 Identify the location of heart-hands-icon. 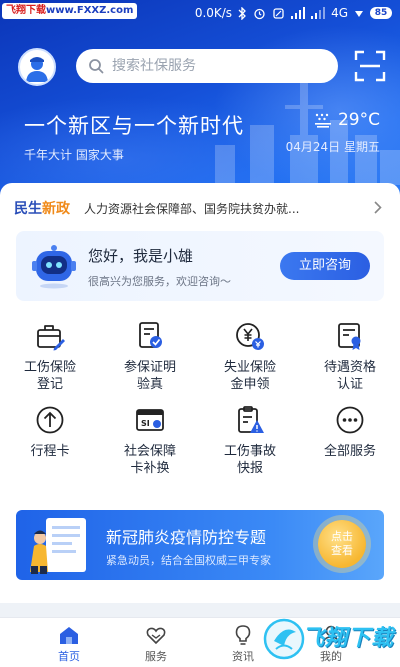
(156, 636).